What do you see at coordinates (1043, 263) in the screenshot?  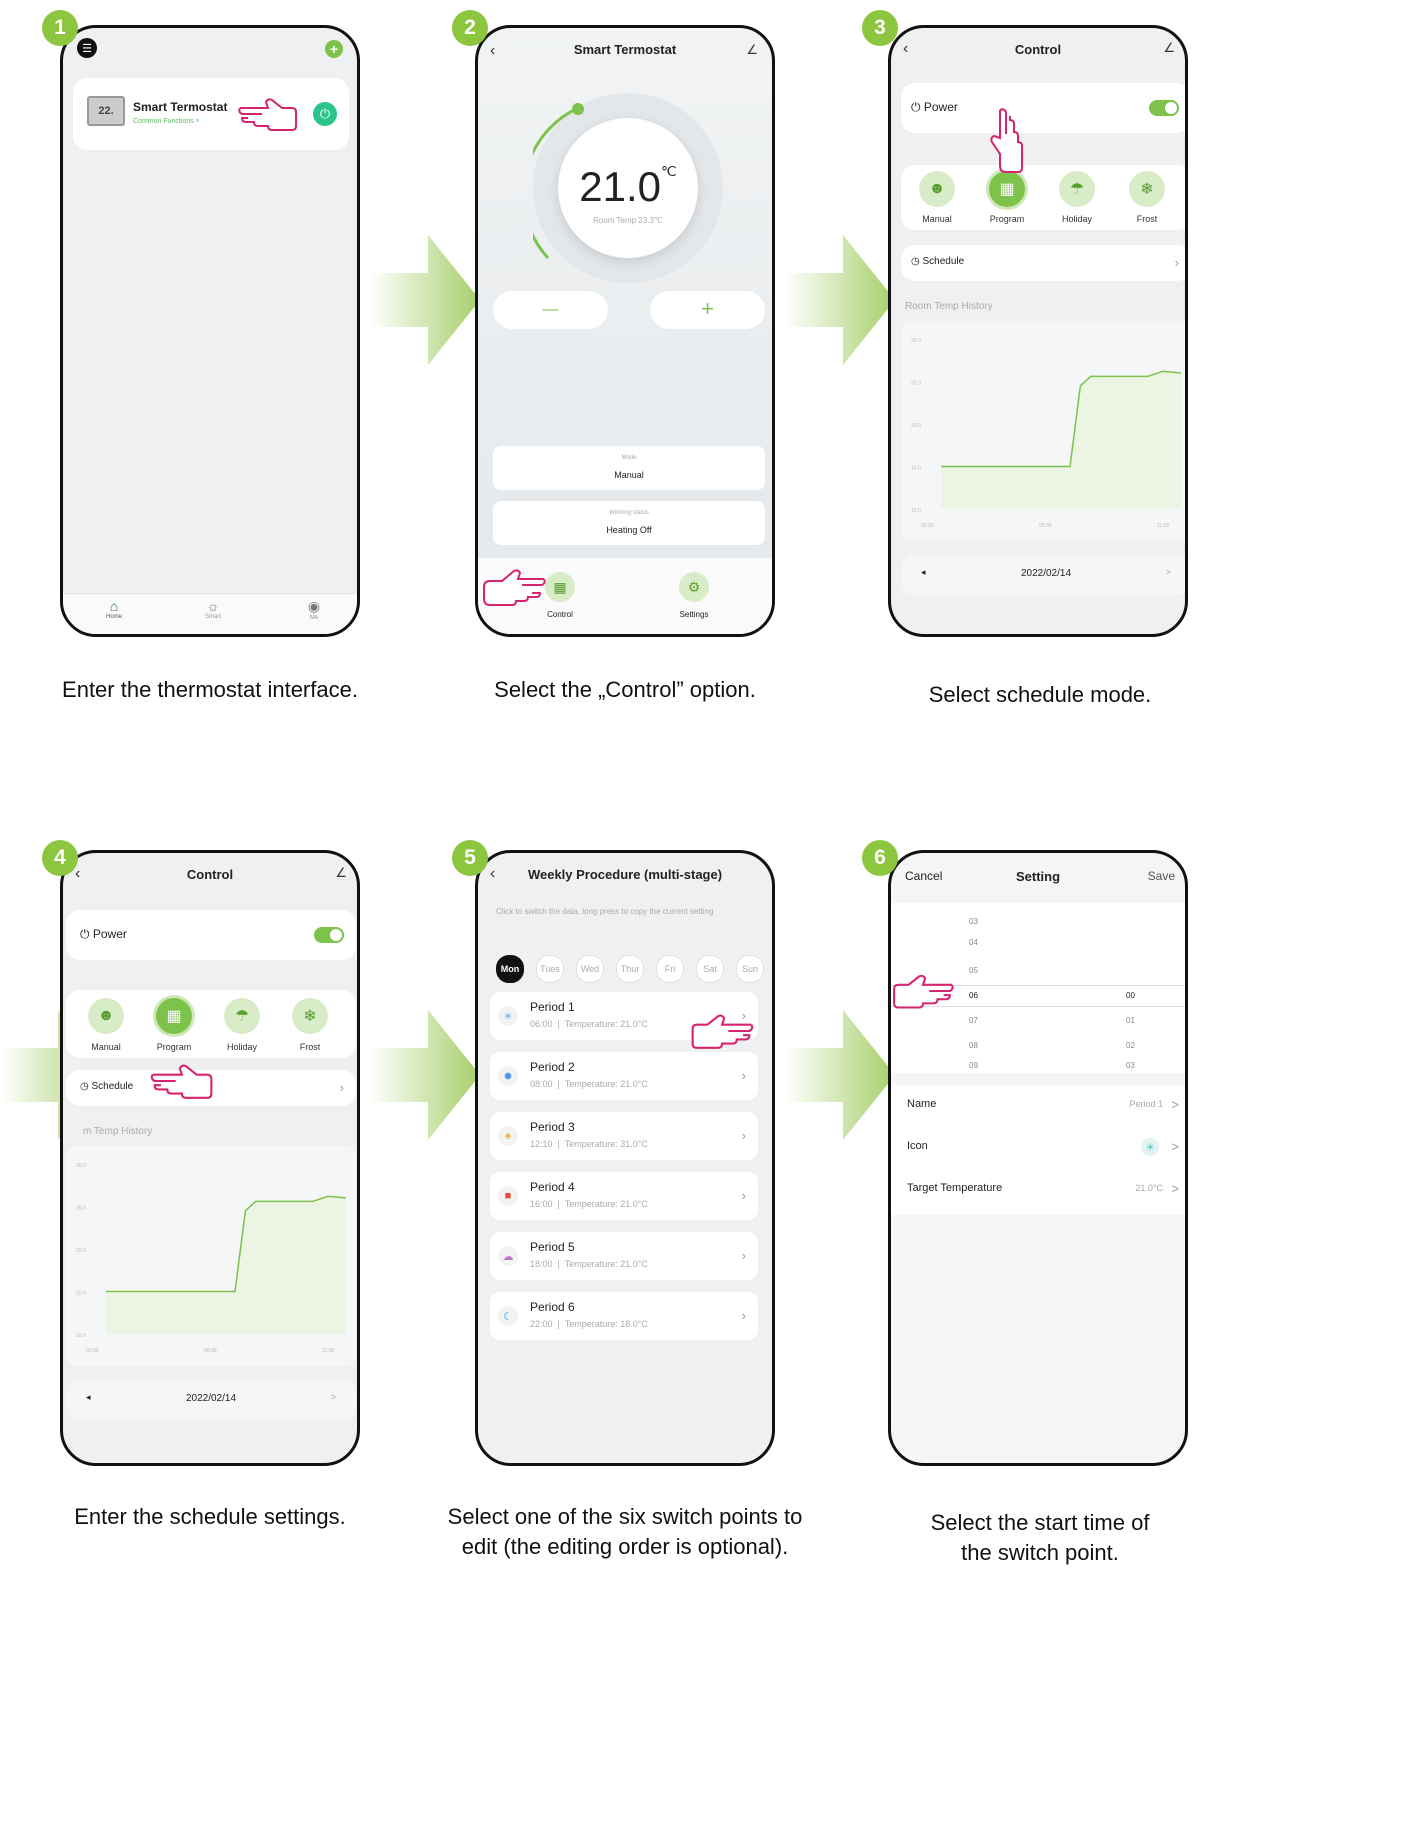 I see `schedule-row: ◷ Schedule ›` at bounding box center [1043, 263].